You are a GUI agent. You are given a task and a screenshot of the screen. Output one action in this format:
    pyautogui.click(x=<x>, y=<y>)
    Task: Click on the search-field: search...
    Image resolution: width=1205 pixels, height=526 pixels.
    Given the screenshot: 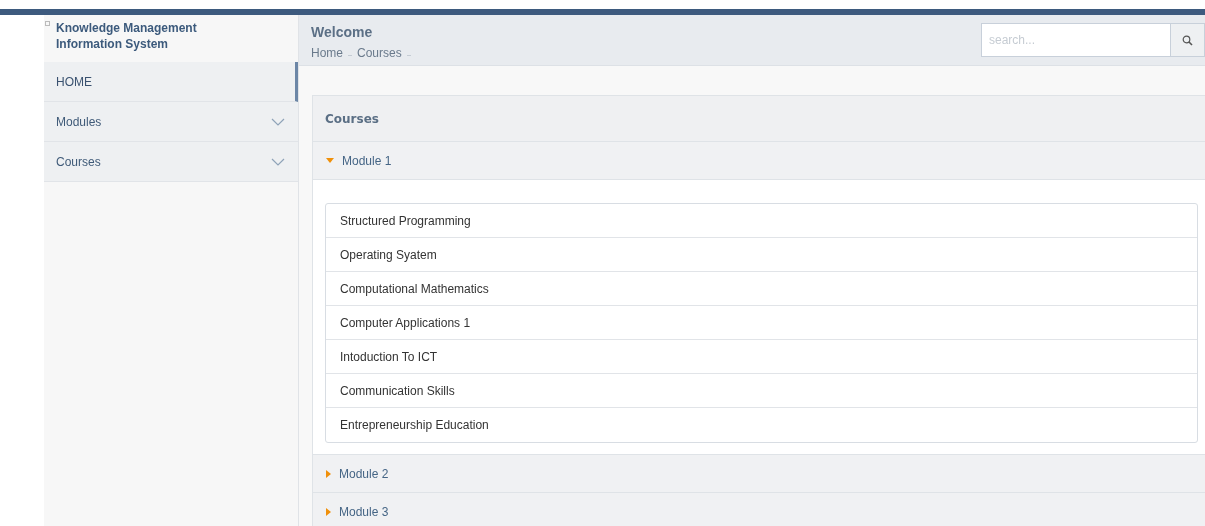 What is the action you would take?
    pyautogui.click(x=1076, y=40)
    